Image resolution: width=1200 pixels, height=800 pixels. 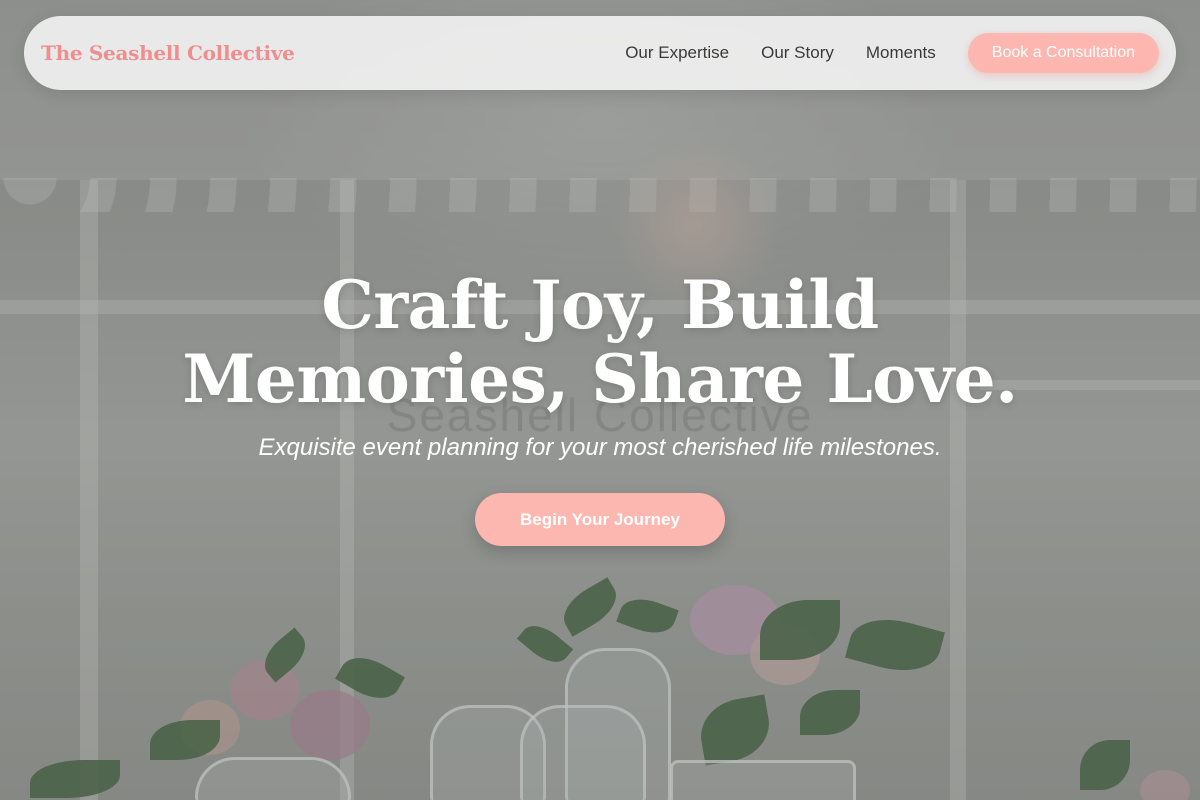 What do you see at coordinates (677, 53) in the screenshot?
I see `nav-link-our-expertise: Our Expertise` at bounding box center [677, 53].